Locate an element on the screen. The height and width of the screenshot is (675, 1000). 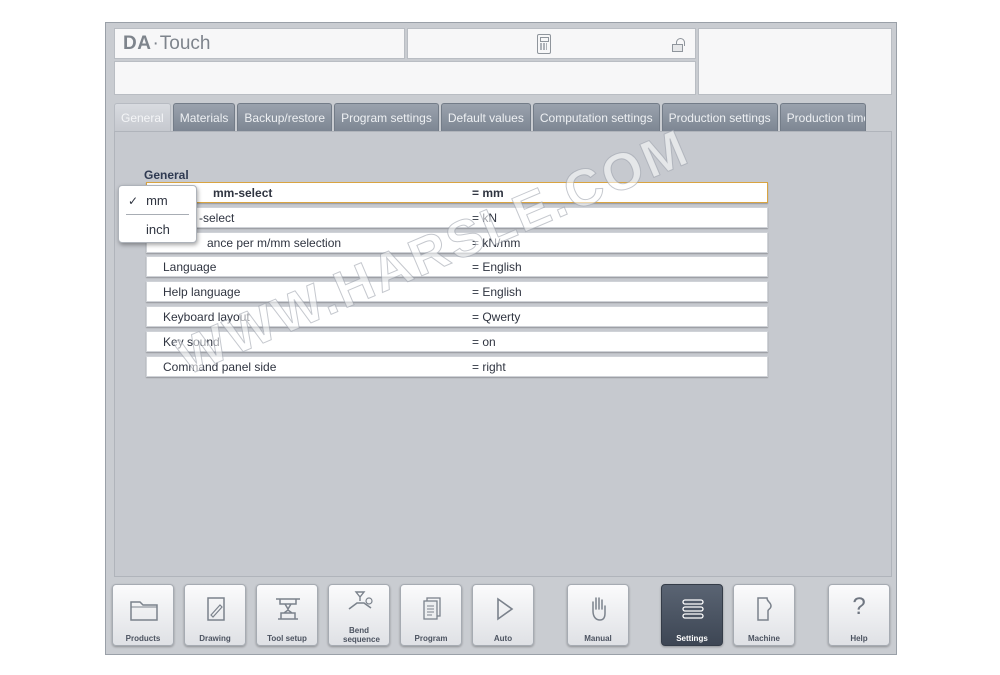
unlock-icon is located at coordinates (678, 45).